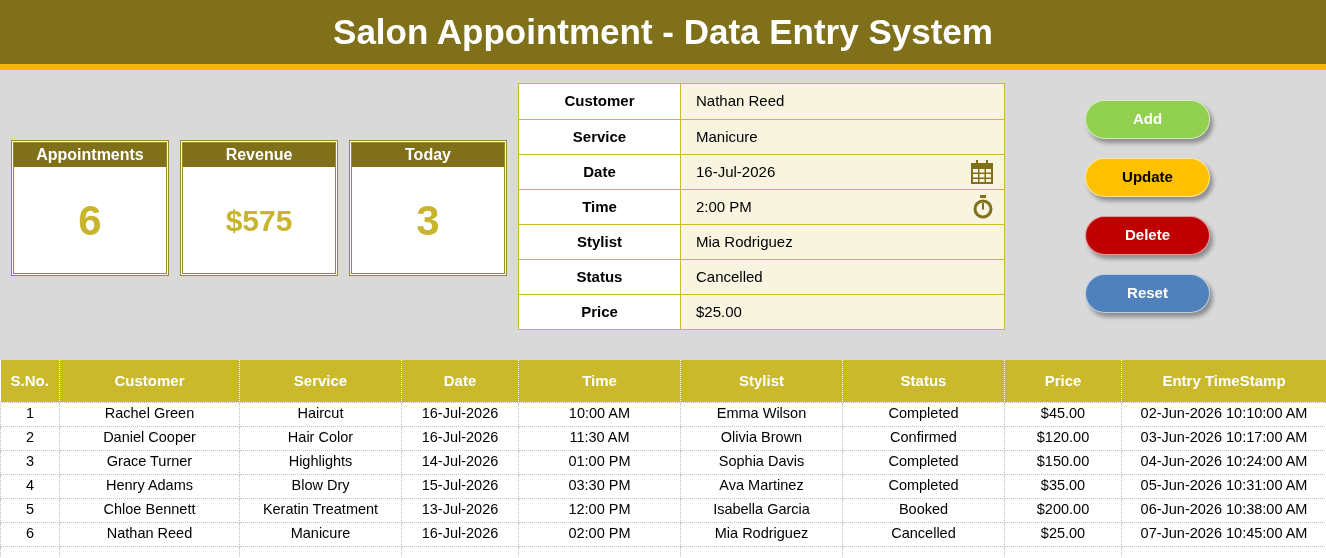 Image resolution: width=1326 pixels, height=558 pixels. I want to click on table-cell: 1, so click(30, 414).